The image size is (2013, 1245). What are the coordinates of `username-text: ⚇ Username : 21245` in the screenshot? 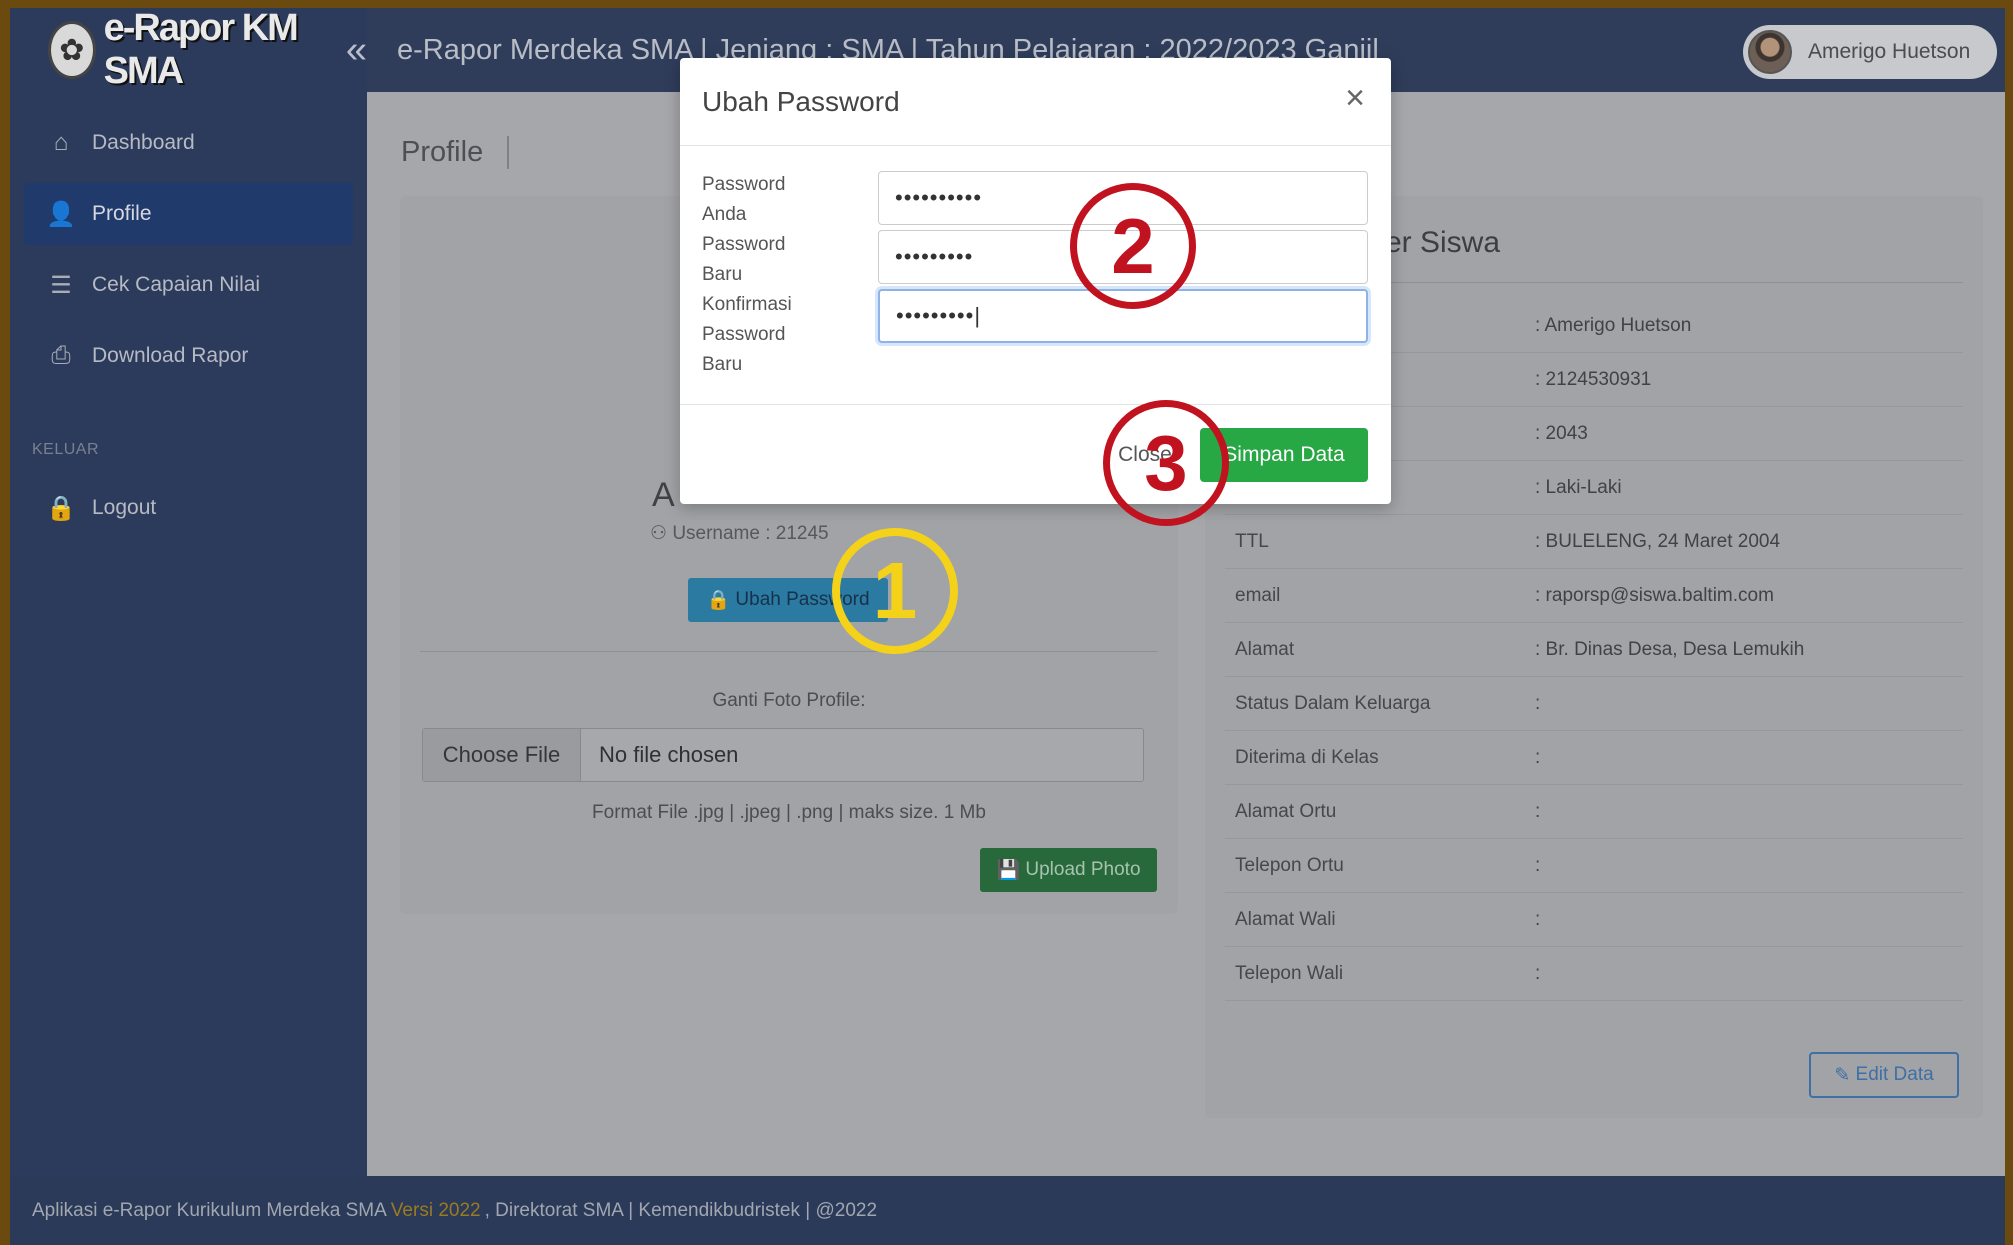 It's located at (739, 533).